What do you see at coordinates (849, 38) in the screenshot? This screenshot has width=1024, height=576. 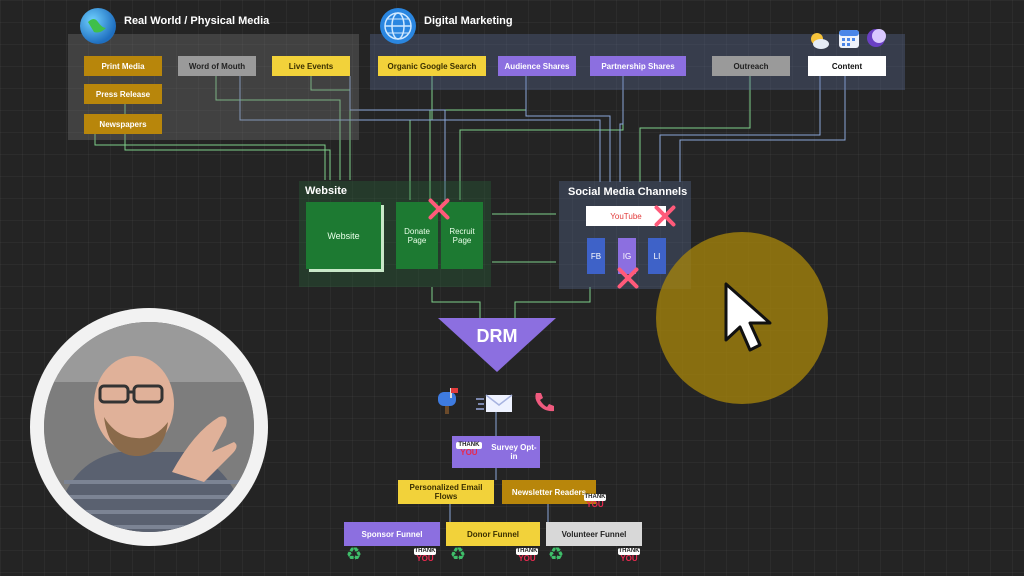 I see `calendar-icon` at bounding box center [849, 38].